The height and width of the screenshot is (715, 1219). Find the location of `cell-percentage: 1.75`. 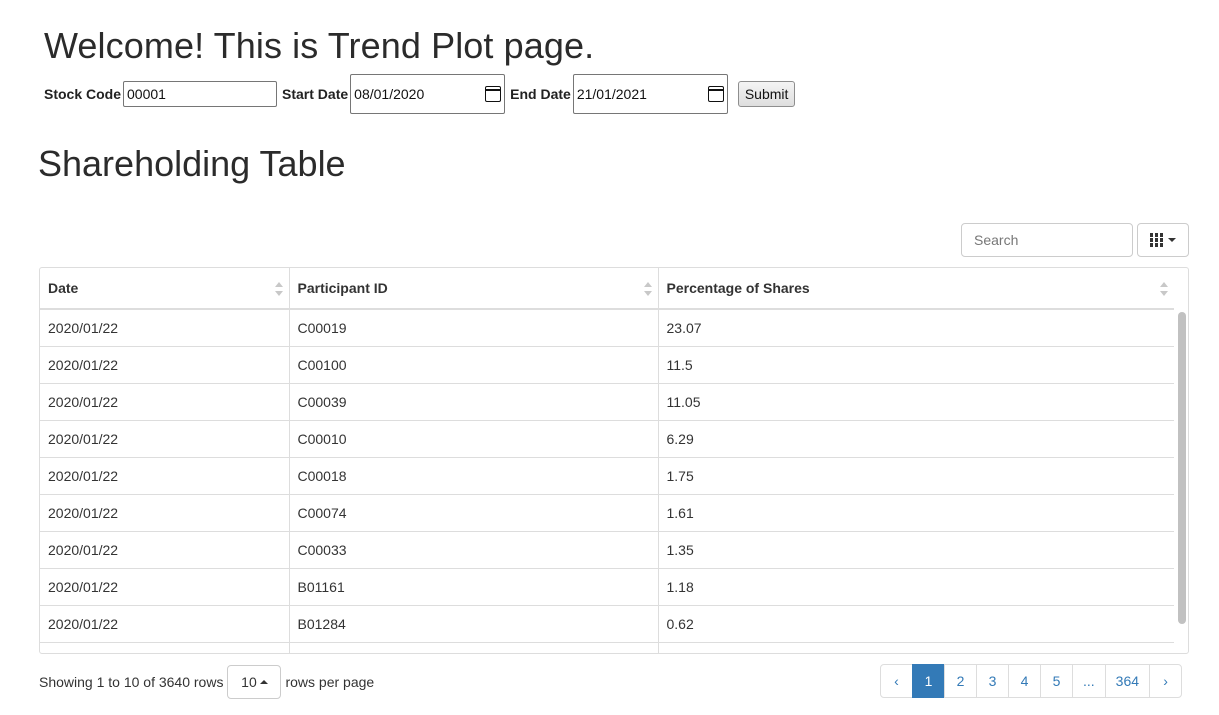

cell-percentage: 1.75 is located at coordinates (916, 476).